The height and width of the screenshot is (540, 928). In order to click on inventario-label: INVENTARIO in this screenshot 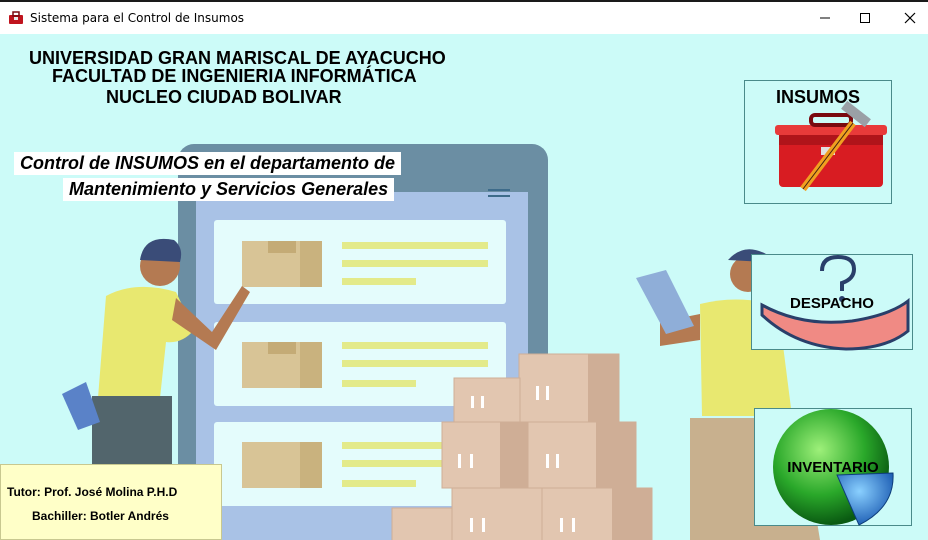, I will do `click(833, 467)`.